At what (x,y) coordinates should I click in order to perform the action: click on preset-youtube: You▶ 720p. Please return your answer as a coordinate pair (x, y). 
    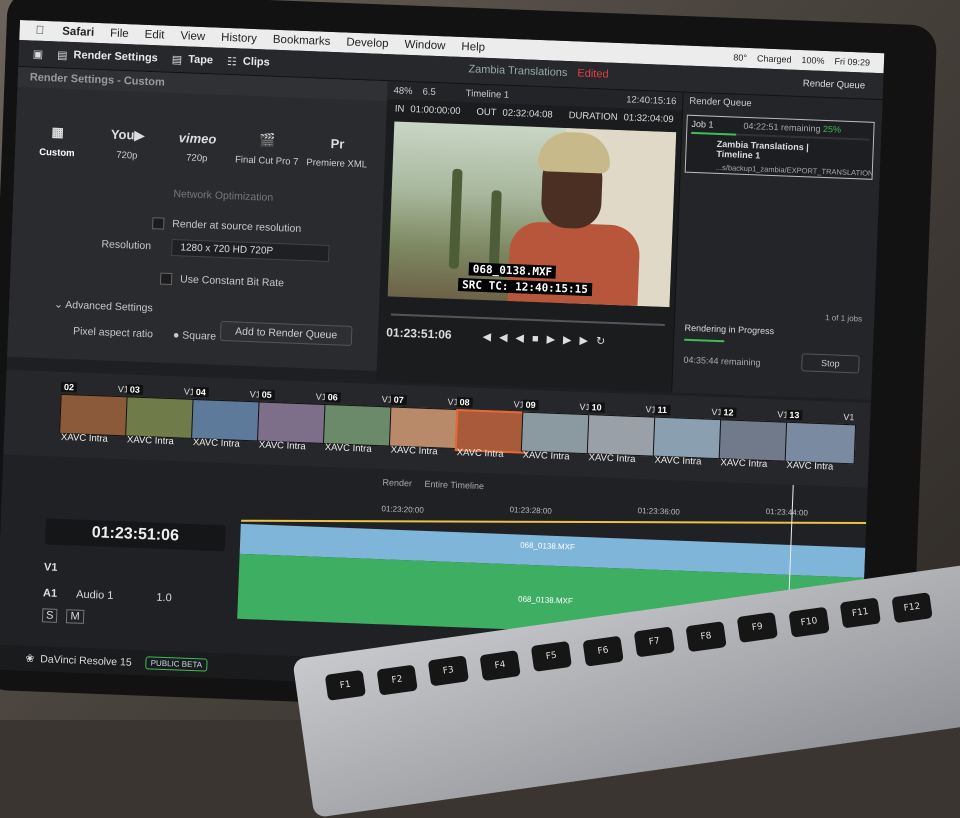
    Looking at the image, I should click on (128, 140).